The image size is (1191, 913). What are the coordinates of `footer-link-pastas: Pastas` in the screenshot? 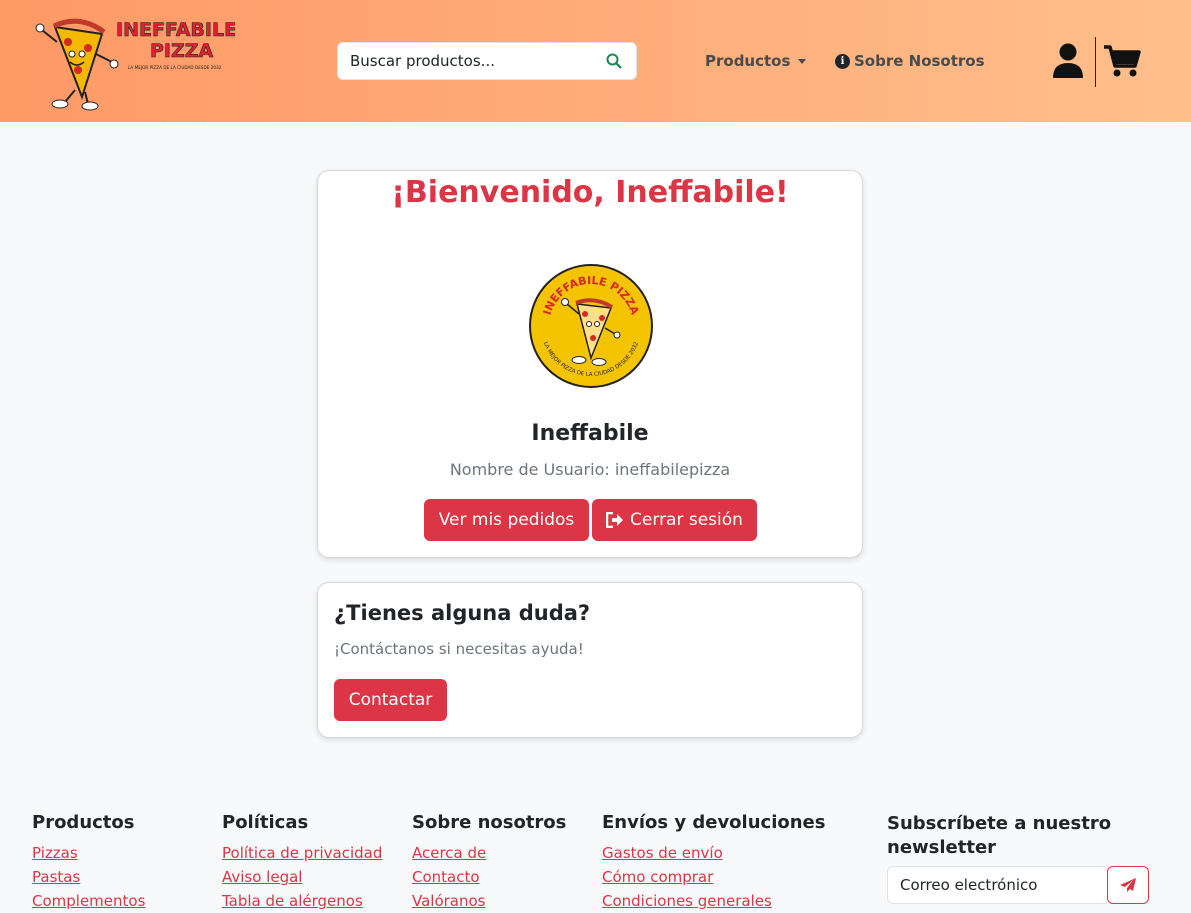 It's located at (88, 877).